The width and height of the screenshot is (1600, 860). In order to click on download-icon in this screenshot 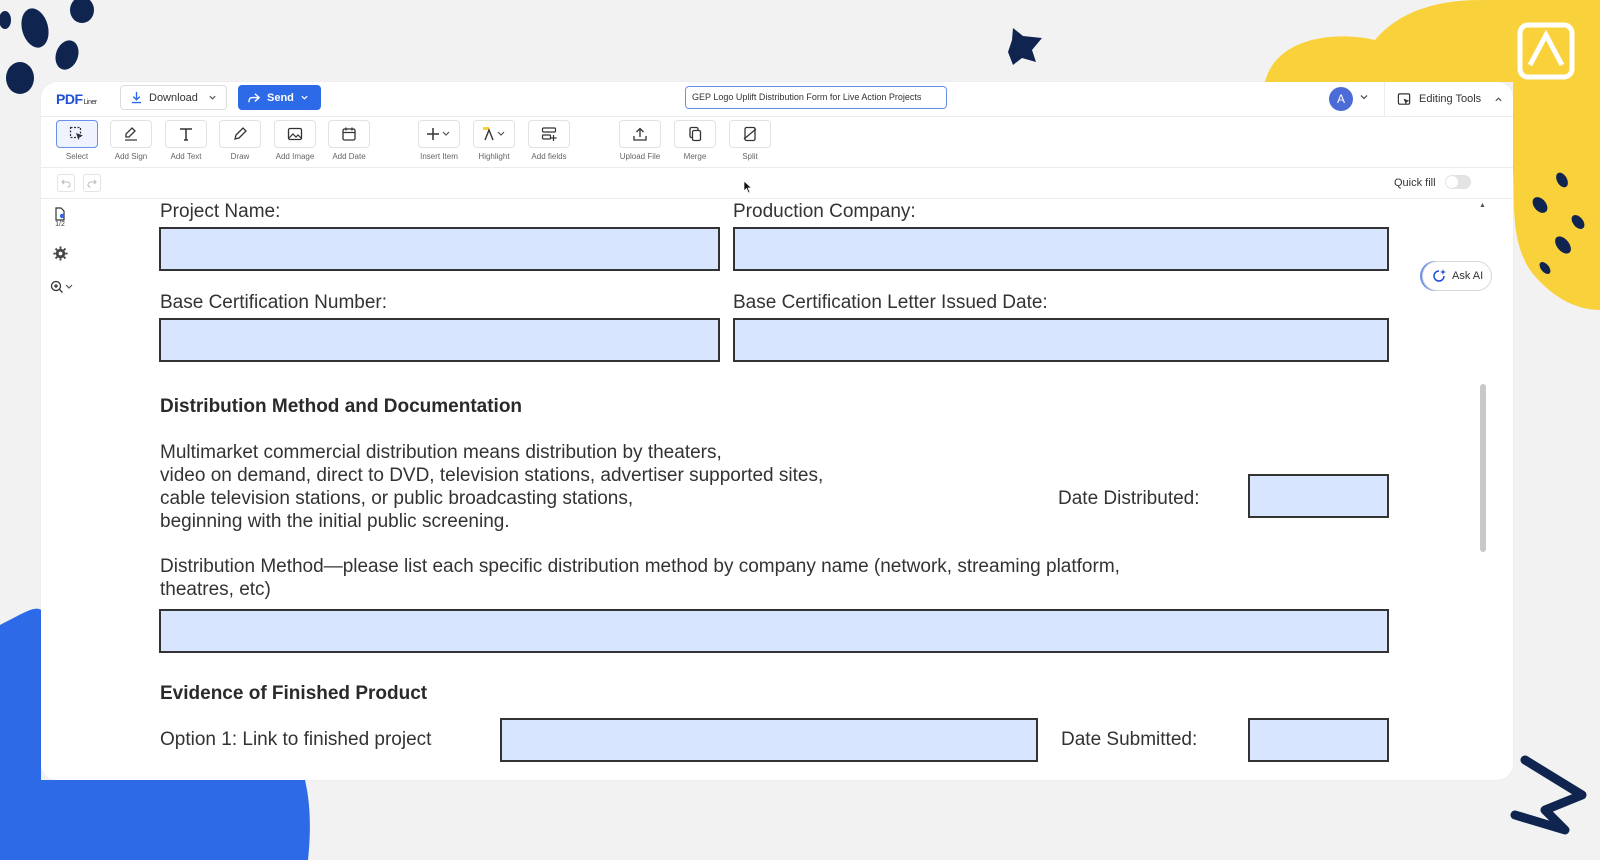, I will do `click(136, 97)`.